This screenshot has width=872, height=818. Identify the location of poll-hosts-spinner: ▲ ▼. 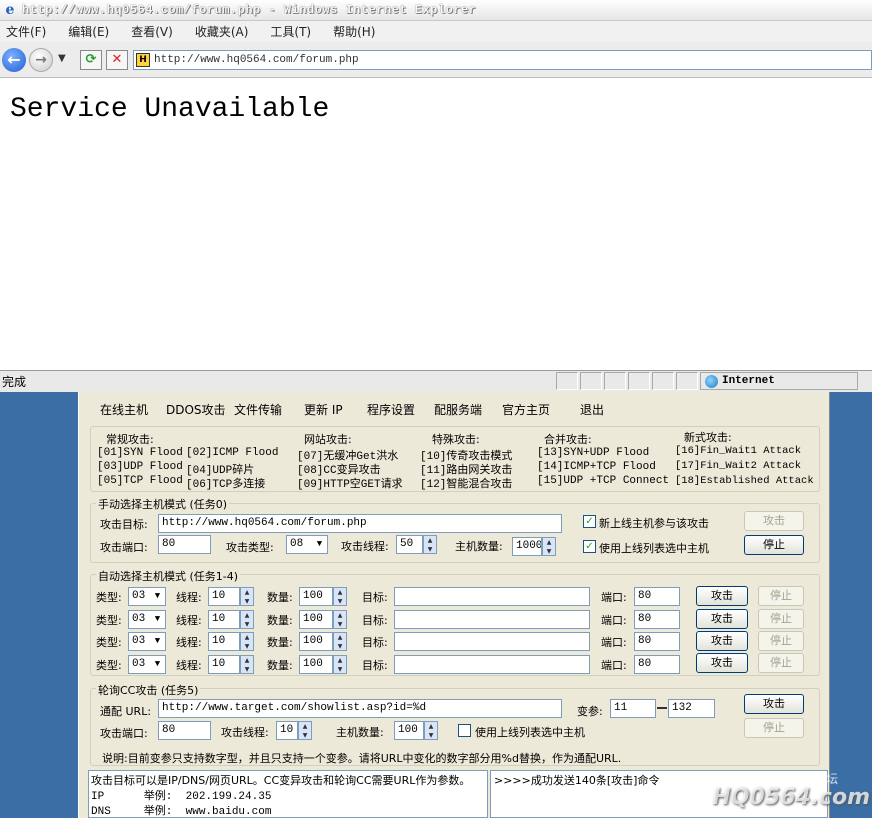
(431, 730).